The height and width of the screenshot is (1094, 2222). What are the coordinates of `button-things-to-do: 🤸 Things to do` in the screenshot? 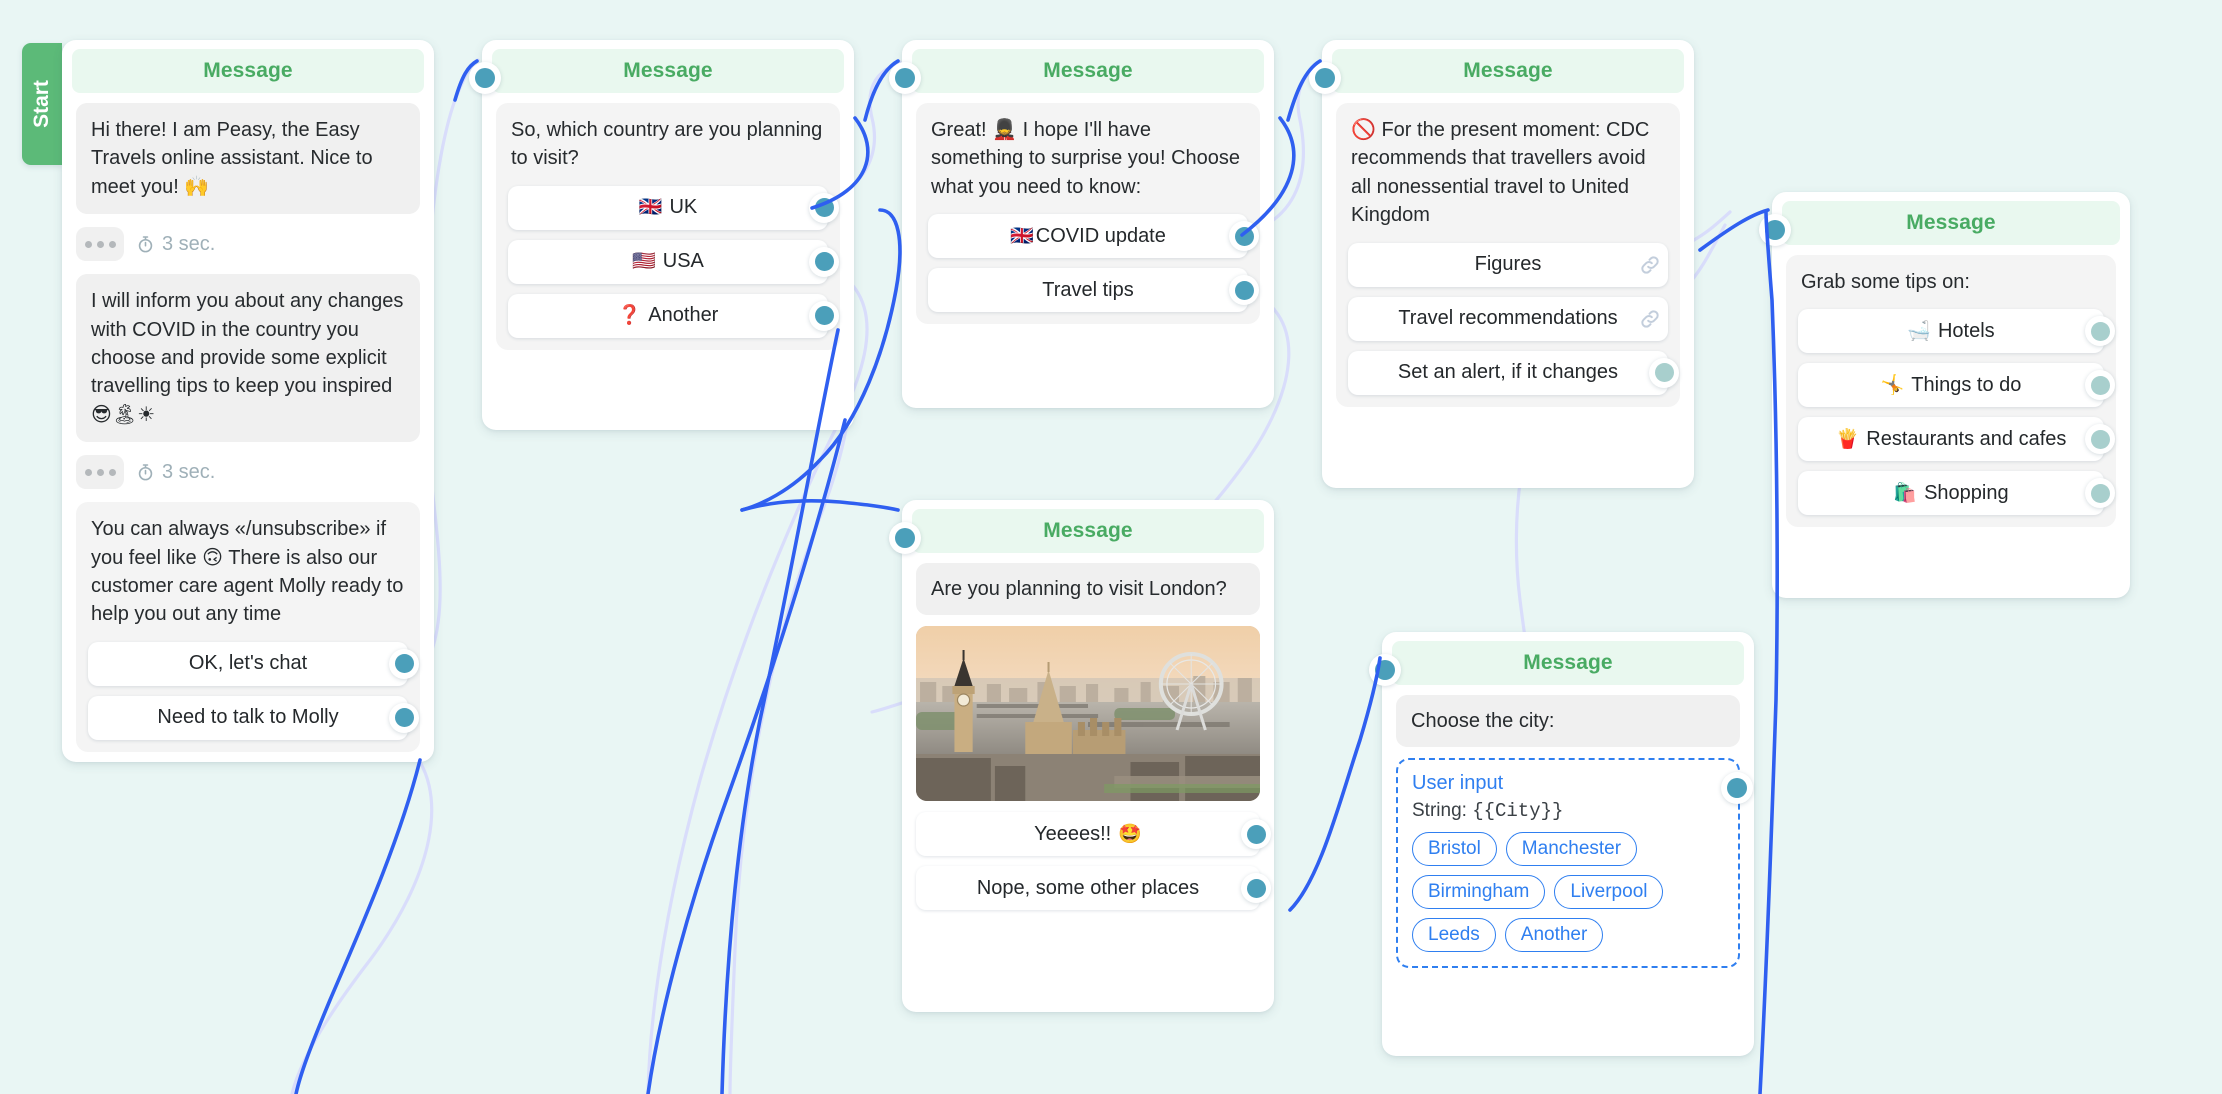 It's located at (1956, 385).